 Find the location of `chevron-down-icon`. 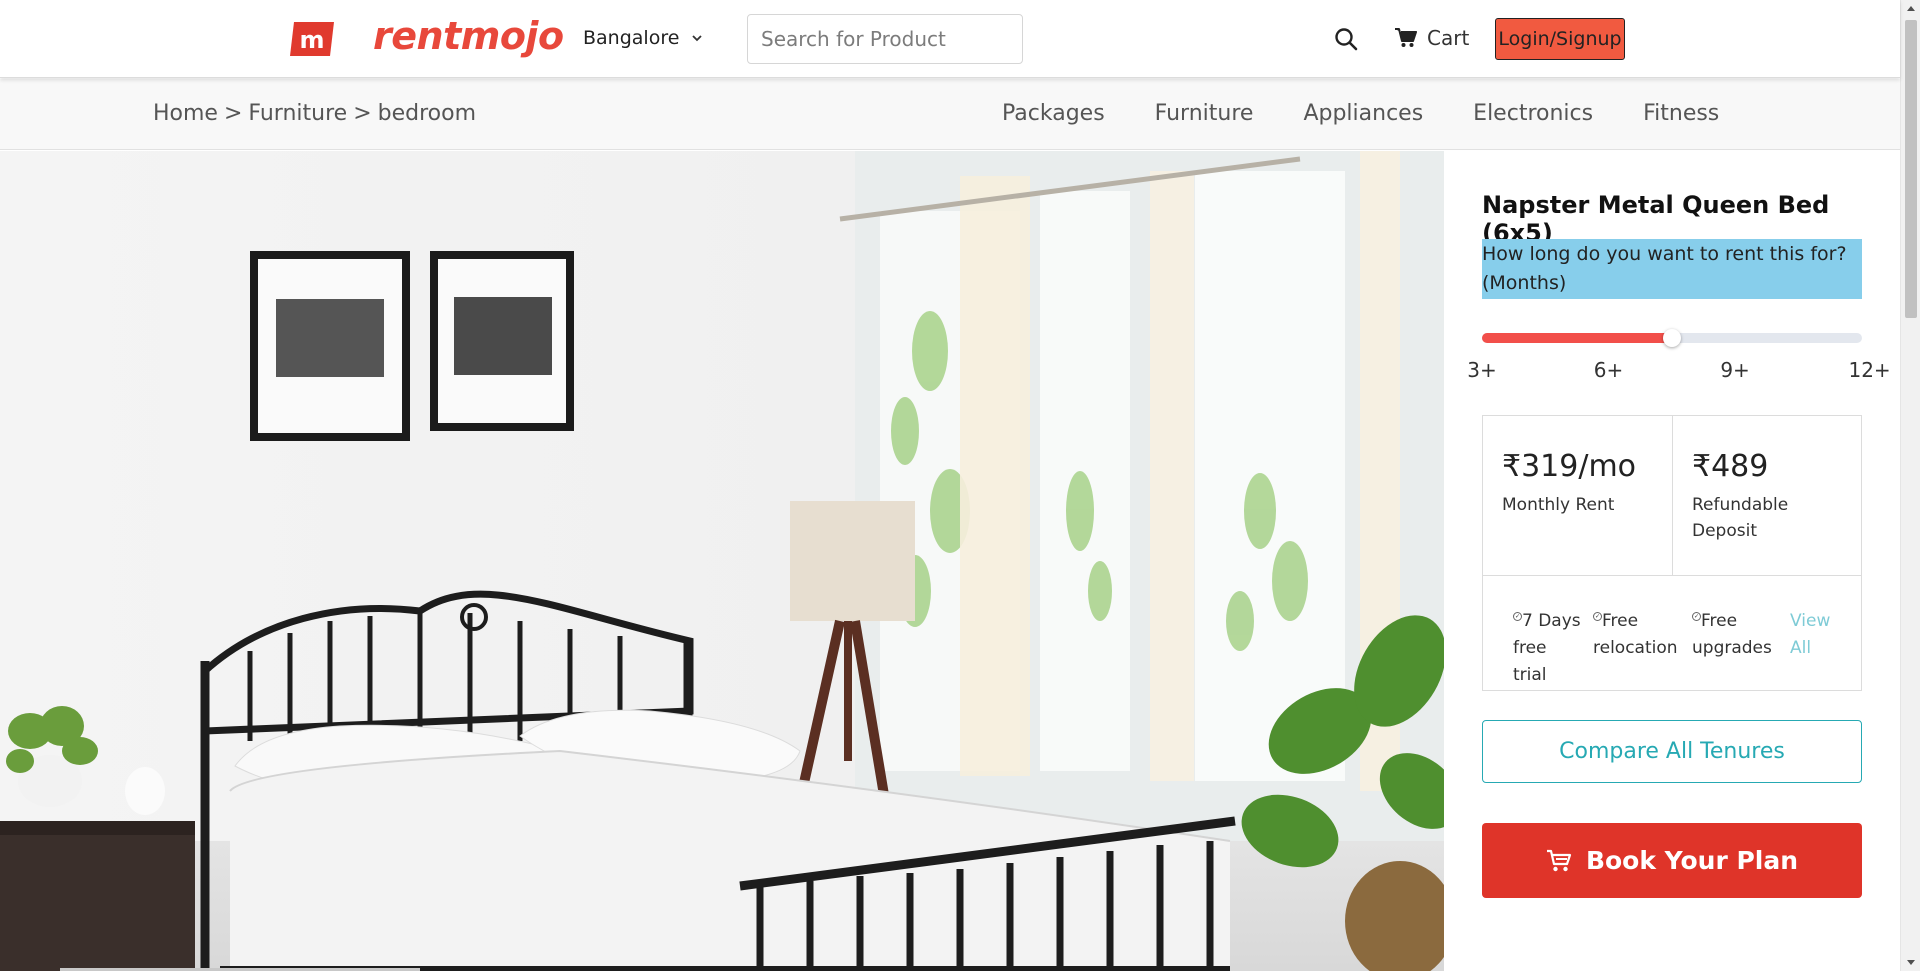

chevron-down-icon is located at coordinates (697, 38).